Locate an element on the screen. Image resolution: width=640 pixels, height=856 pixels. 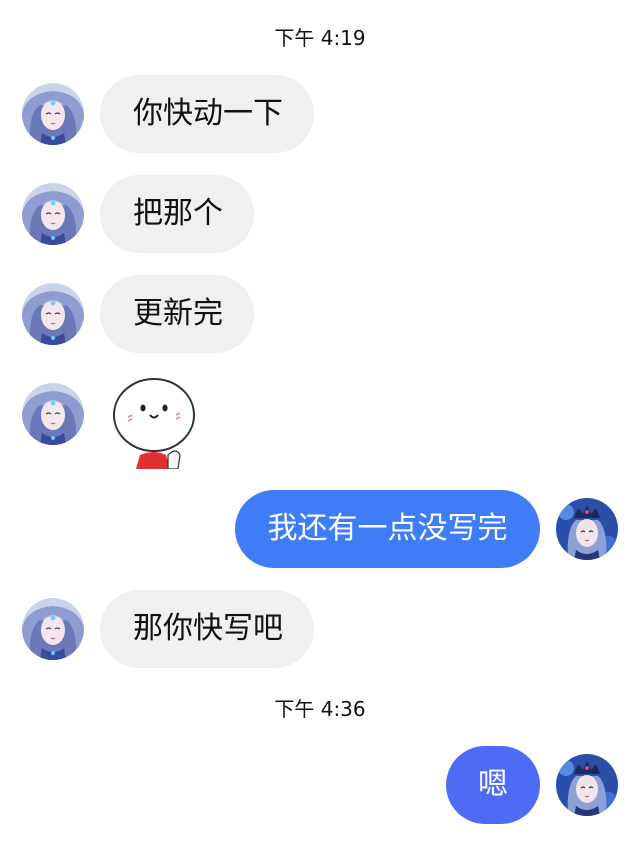
message-text: 嗯 is located at coordinates (493, 784).